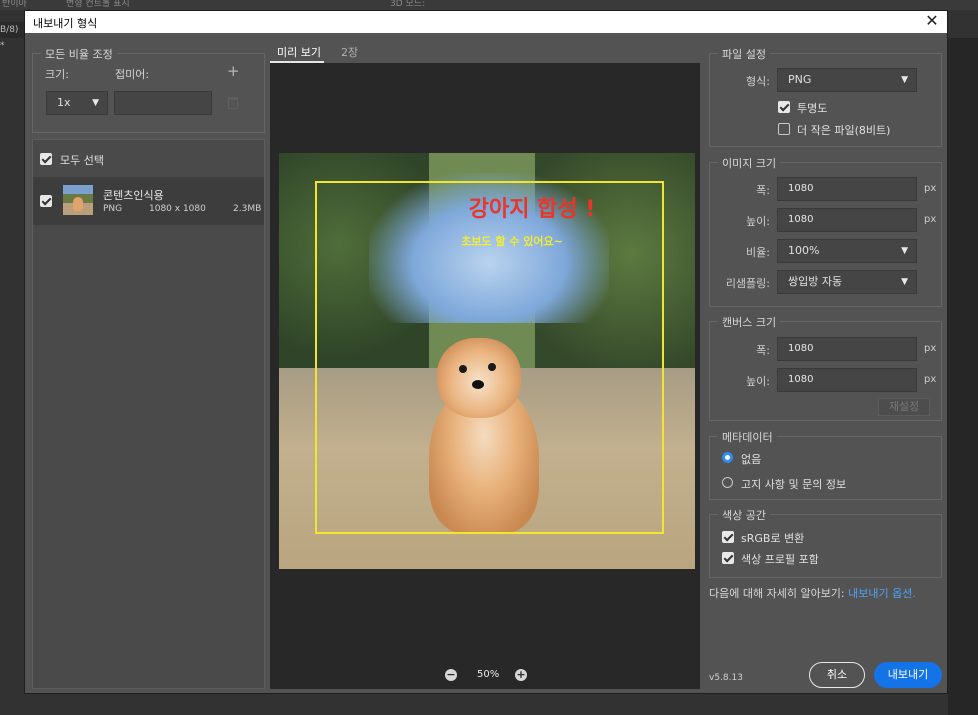 This screenshot has height=715, width=978. I want to click on color-space-label: 색상 공간, so click(744, 515).